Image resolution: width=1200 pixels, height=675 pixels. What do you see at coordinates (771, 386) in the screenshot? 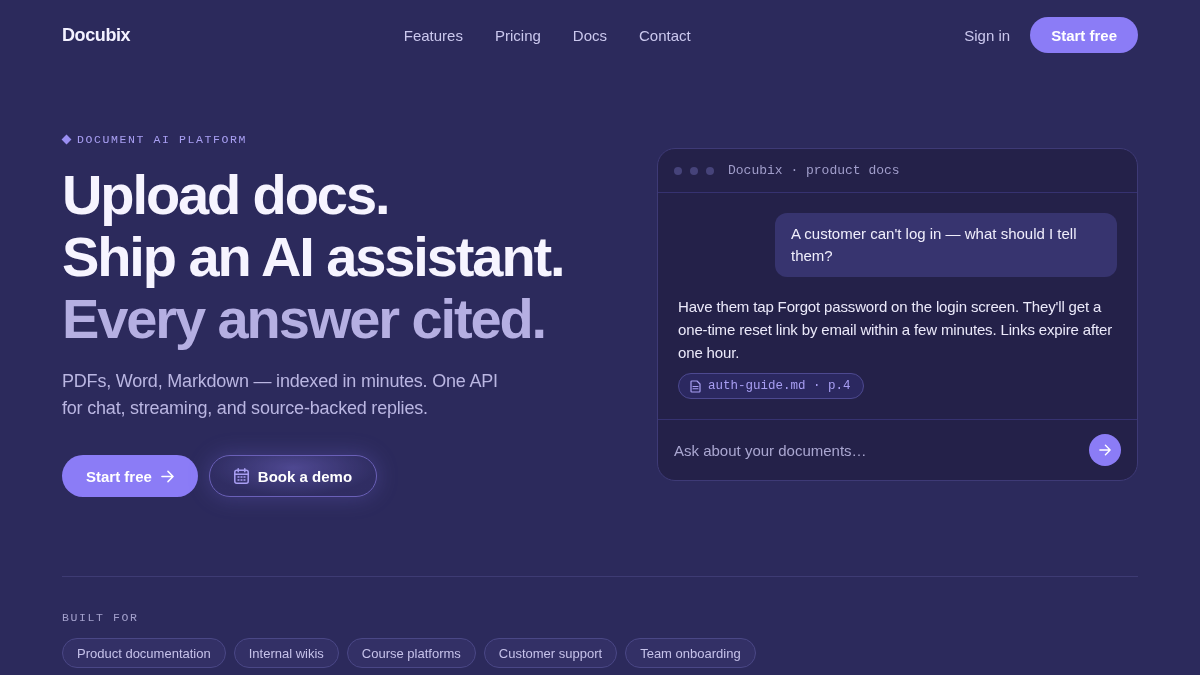
I see `citation-chip: auth-guide.md · p.4` at bounding box center [771, 386].